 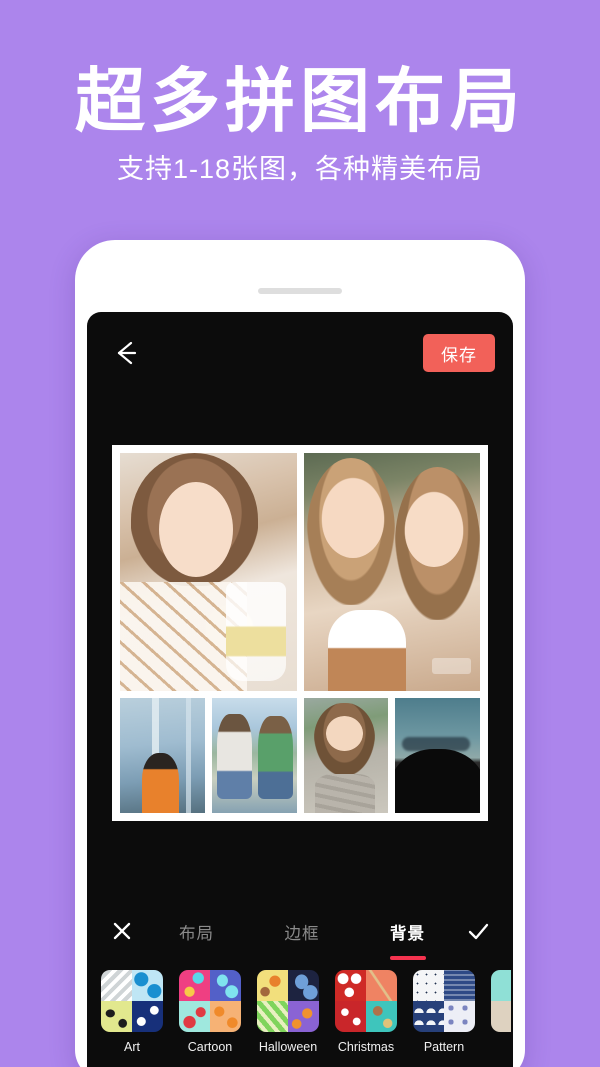 What do you see at coordinates (300, 169) in the screenshot?
I see `page-subtitle: 支持1-18张图，各种精美布局` at bounding box center [300, 169].